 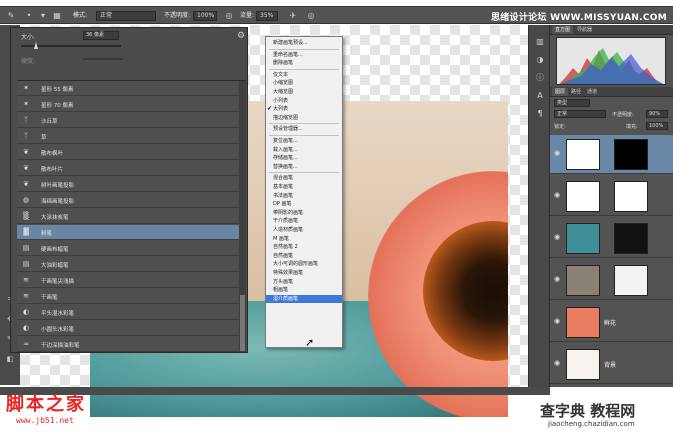 I want to click on scrollbar, so click(x=242, y=216).